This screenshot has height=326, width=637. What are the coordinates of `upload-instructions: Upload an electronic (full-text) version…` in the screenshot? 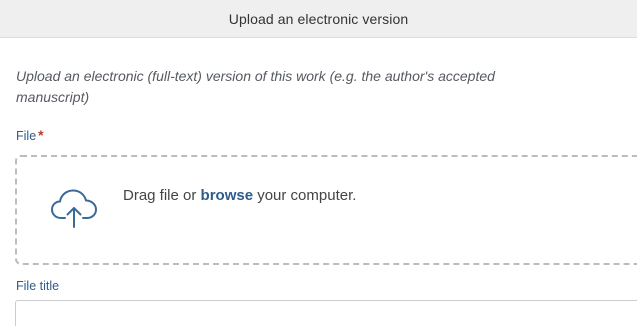 It's located at (324, 87).